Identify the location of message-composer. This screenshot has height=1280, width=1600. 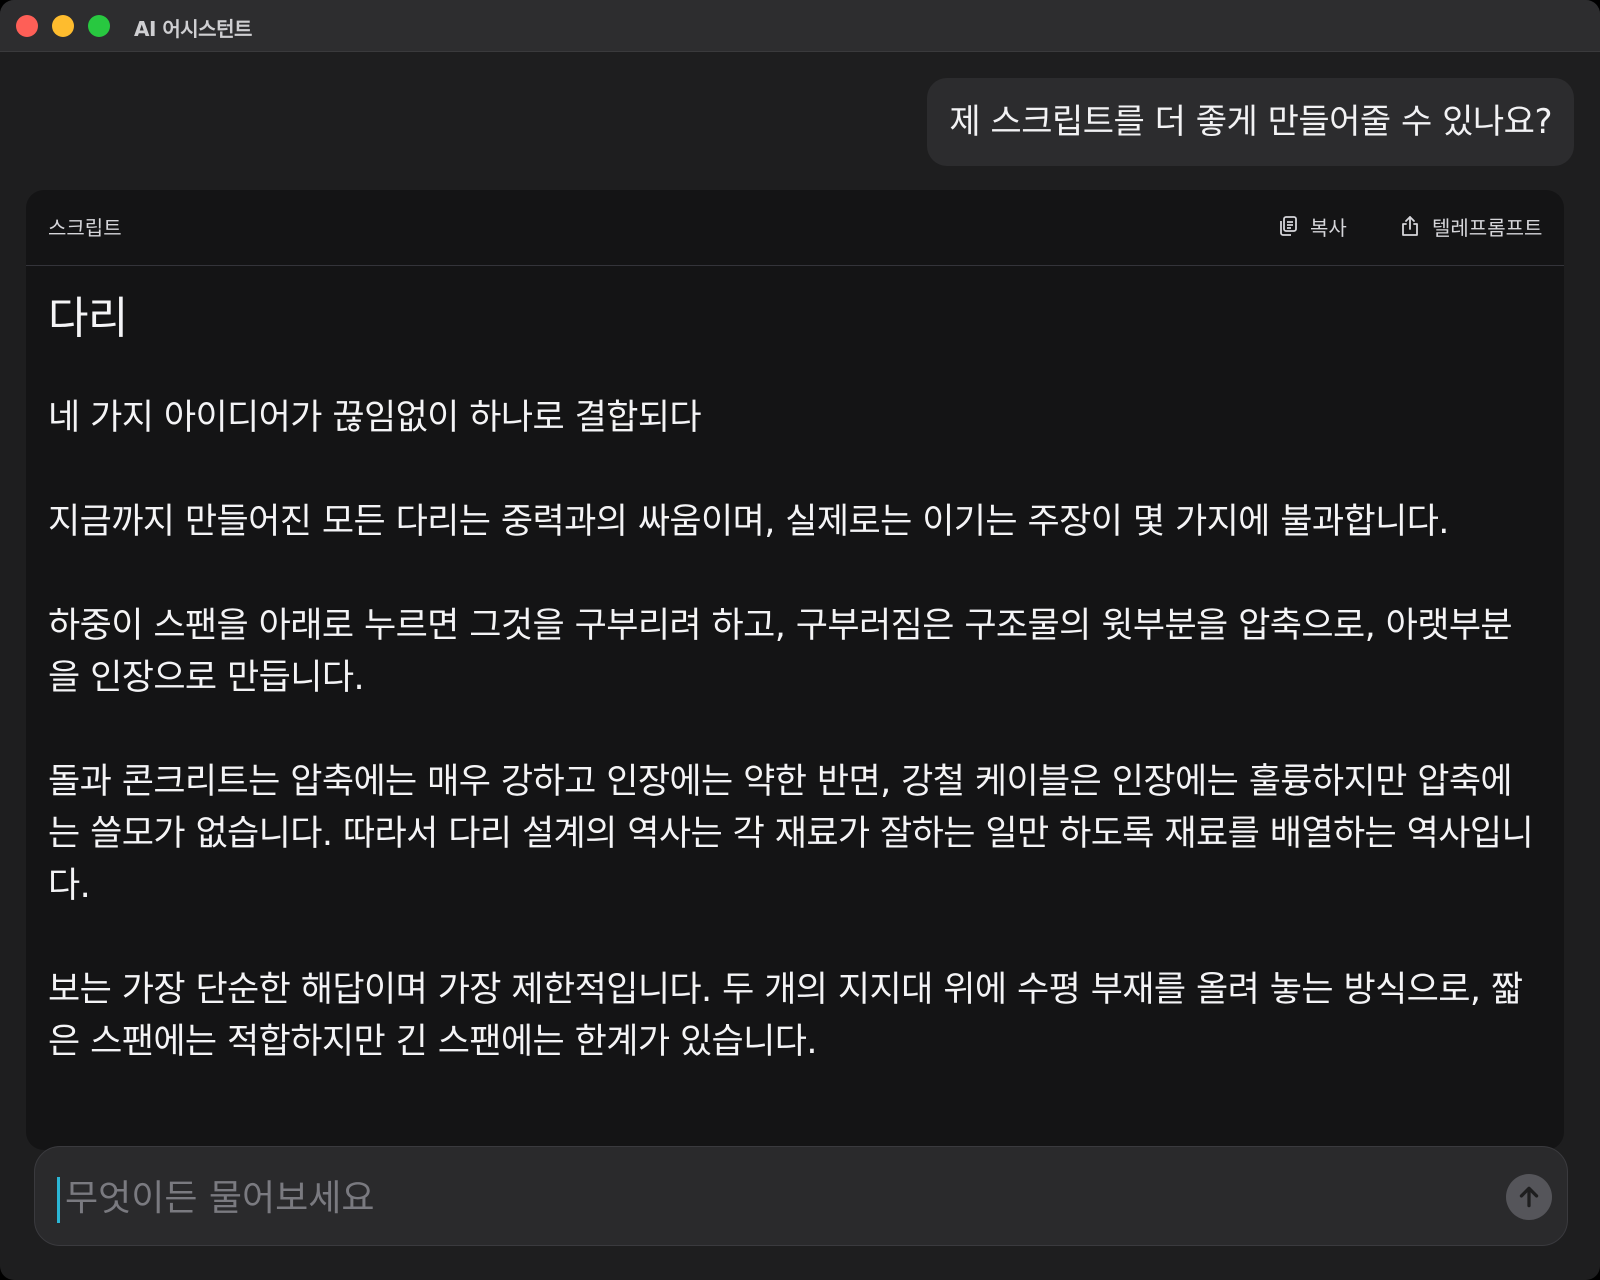
(801, 1196).